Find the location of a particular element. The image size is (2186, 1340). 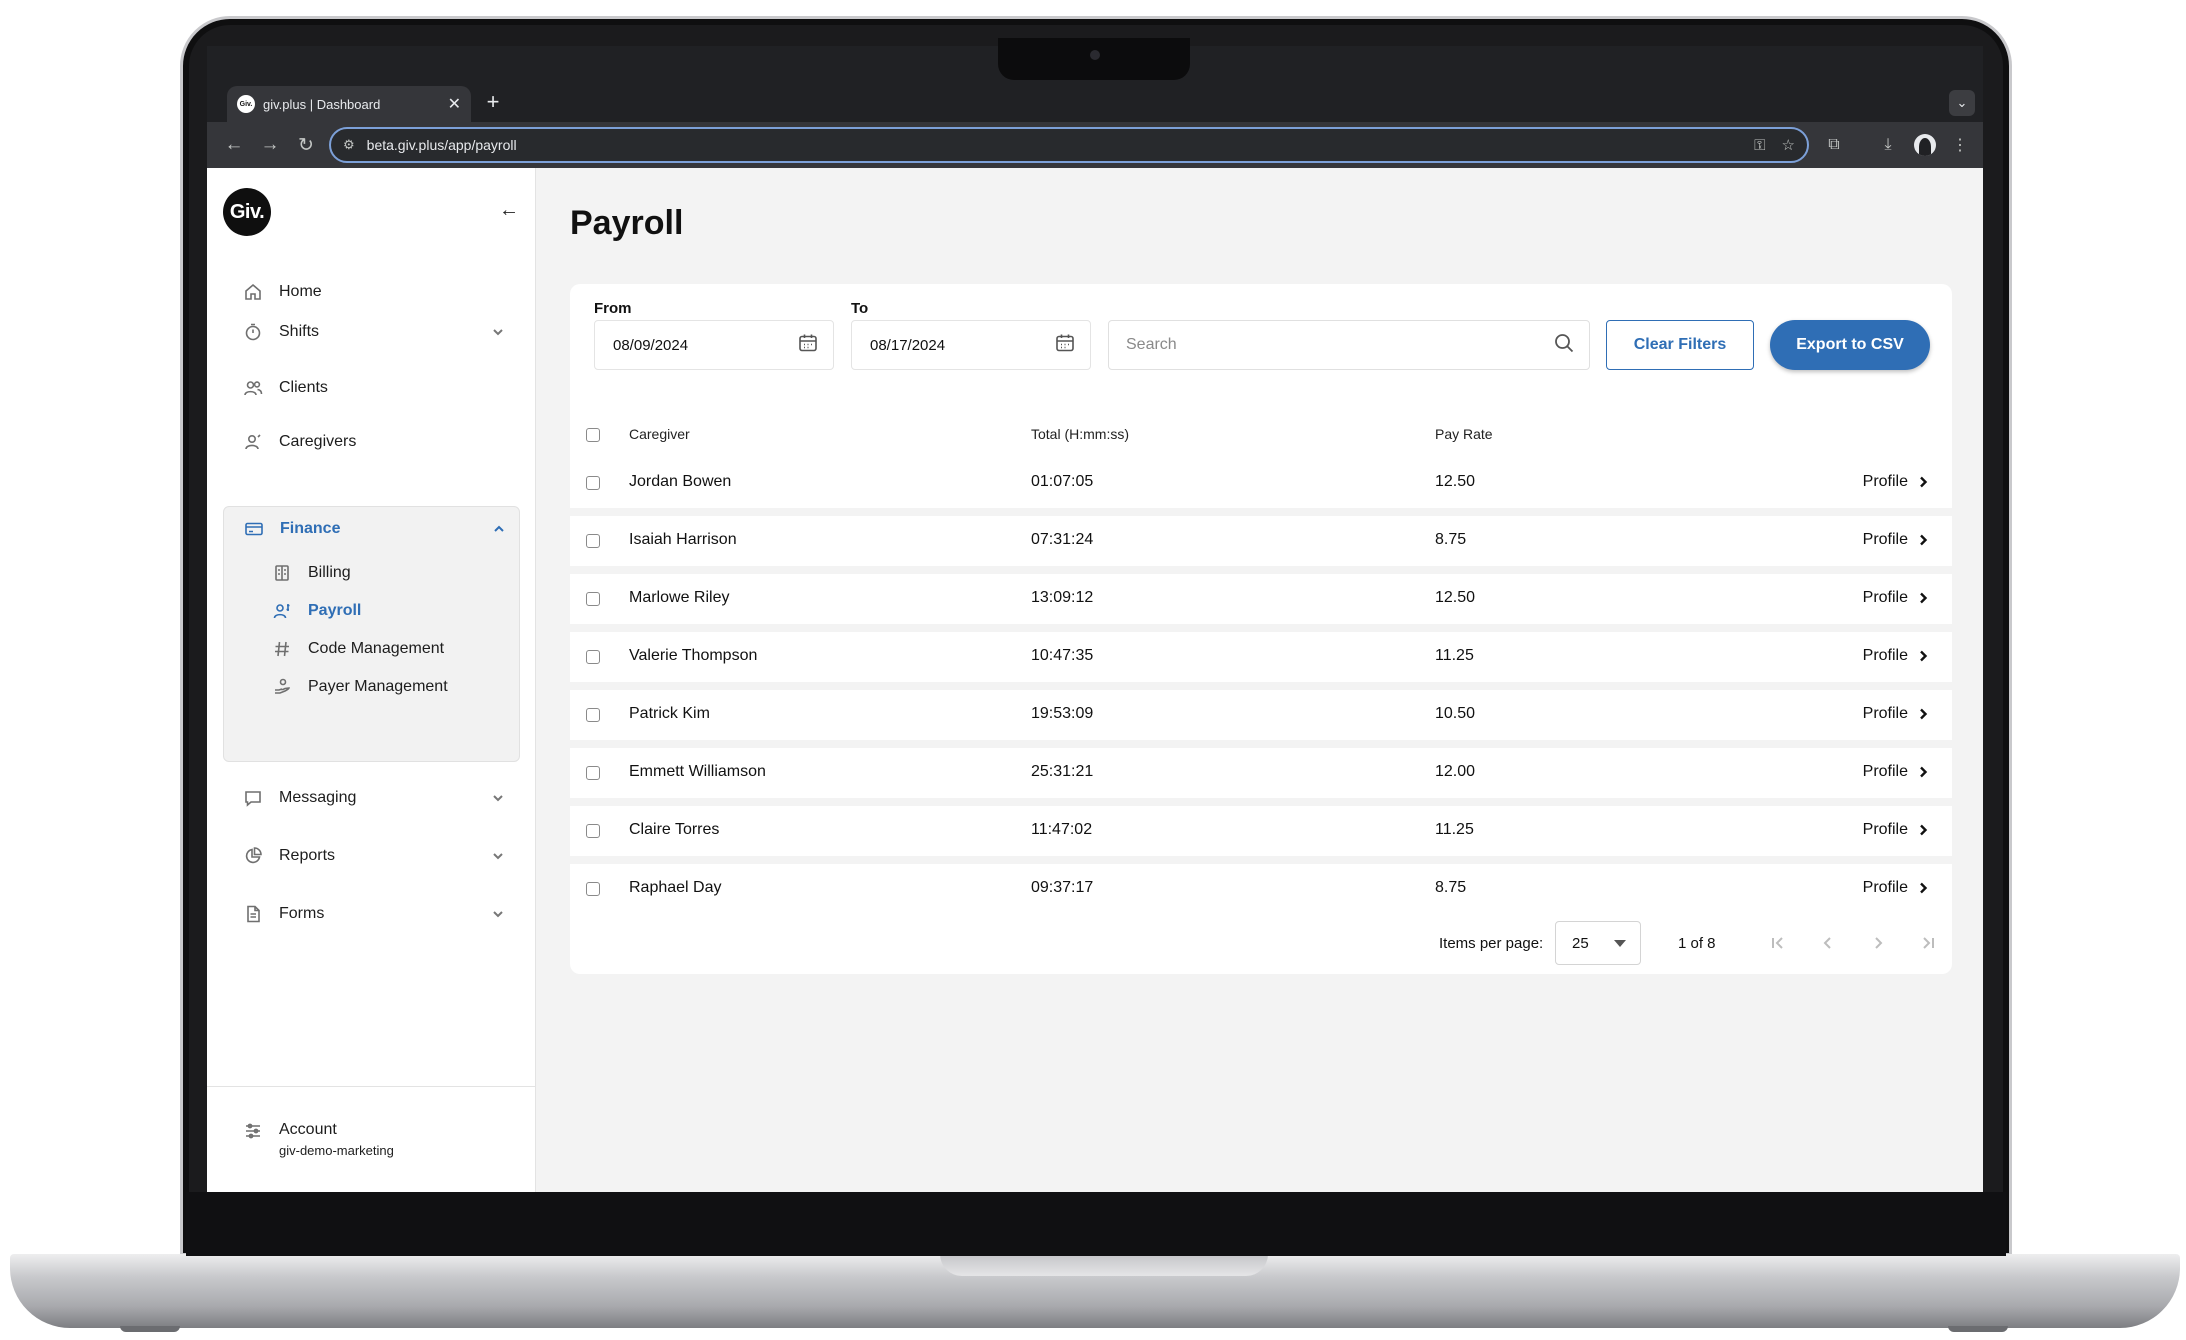

last-page-icon is located at coordinates (1928, 943).